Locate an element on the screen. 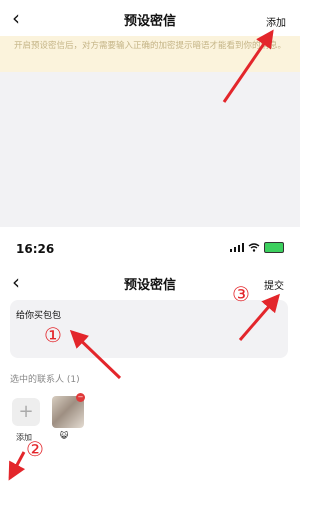 The image size is (320, 507). arrow-to-message is located at coordinates (95, 354).